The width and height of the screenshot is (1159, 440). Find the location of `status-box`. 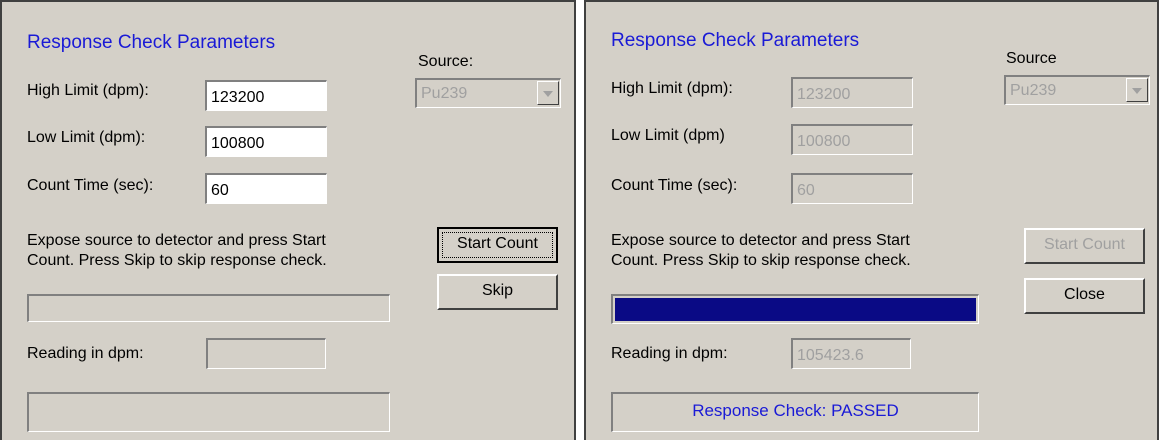

status-box is located at coordinates (208, 412).